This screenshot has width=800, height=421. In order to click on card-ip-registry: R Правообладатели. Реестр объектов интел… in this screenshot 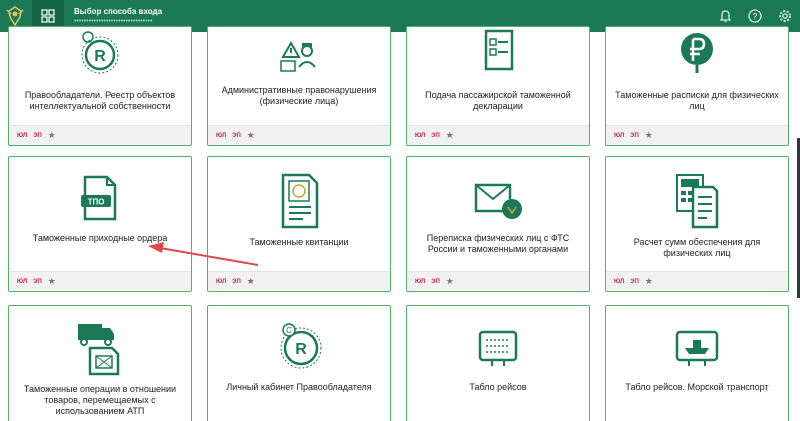, I will do `click(100, 86)`.